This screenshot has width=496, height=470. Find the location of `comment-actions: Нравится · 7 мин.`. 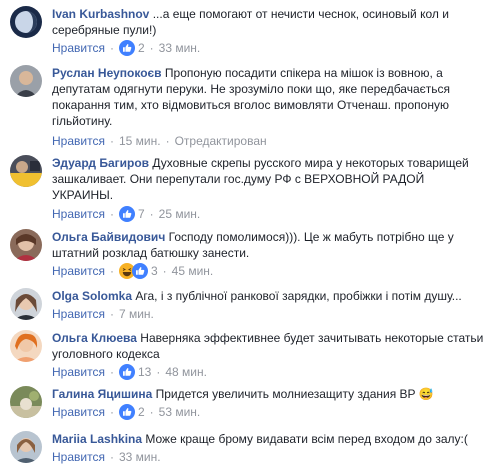

comment-actions: Нравится · 7 мин. is located at coordinates (269, 314).